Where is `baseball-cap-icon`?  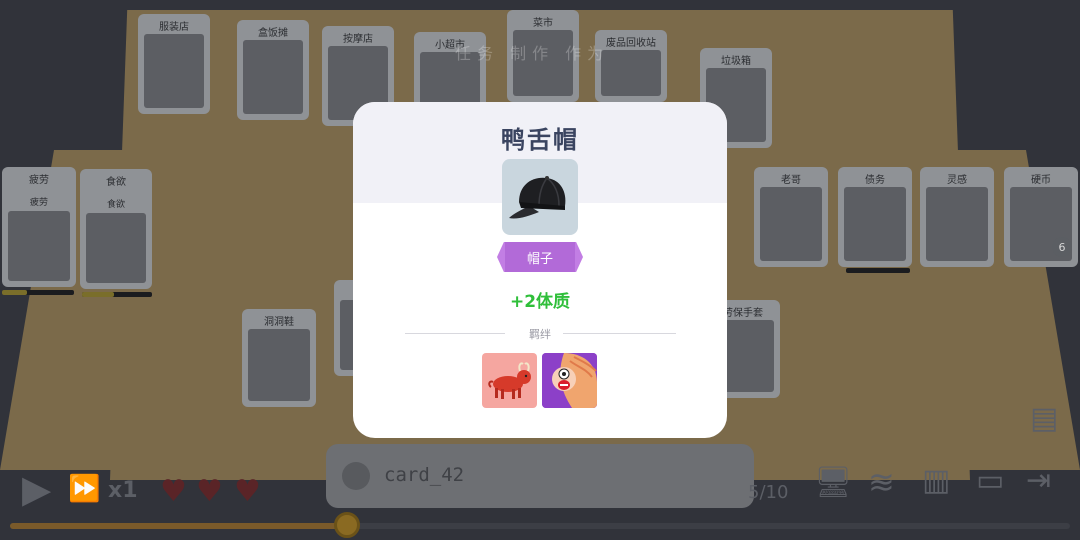
baseball-cap-icon is located at coordinates (537, 197).